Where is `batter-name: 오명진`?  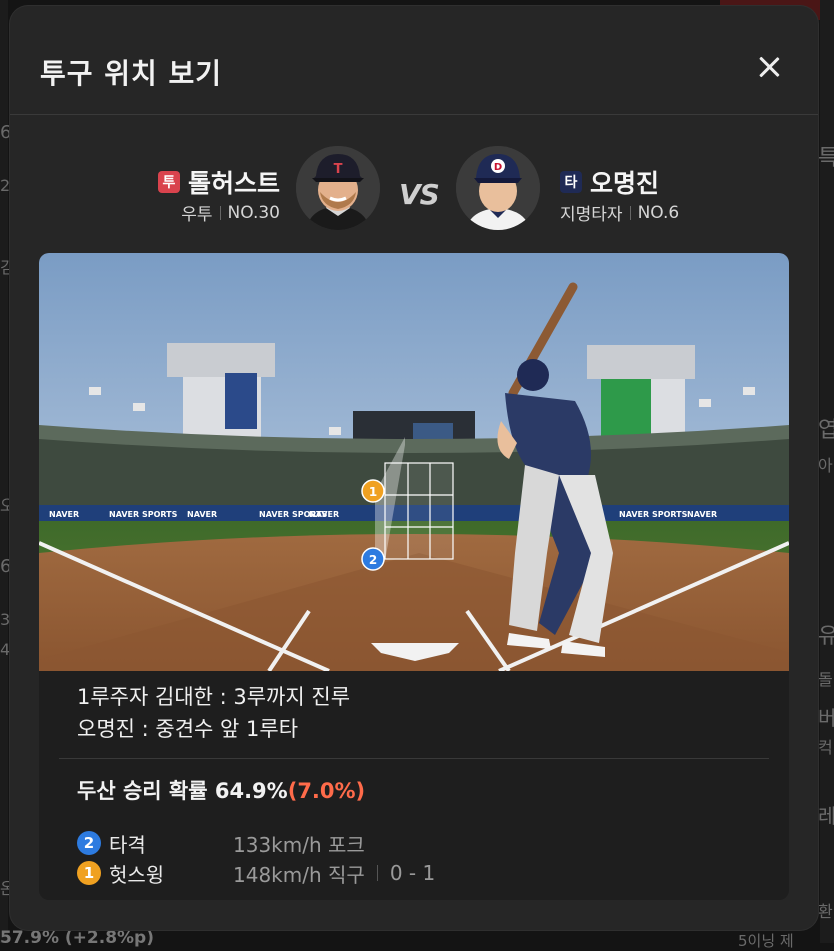
batter-name: 오명진 is located at coordinates (625, 183).